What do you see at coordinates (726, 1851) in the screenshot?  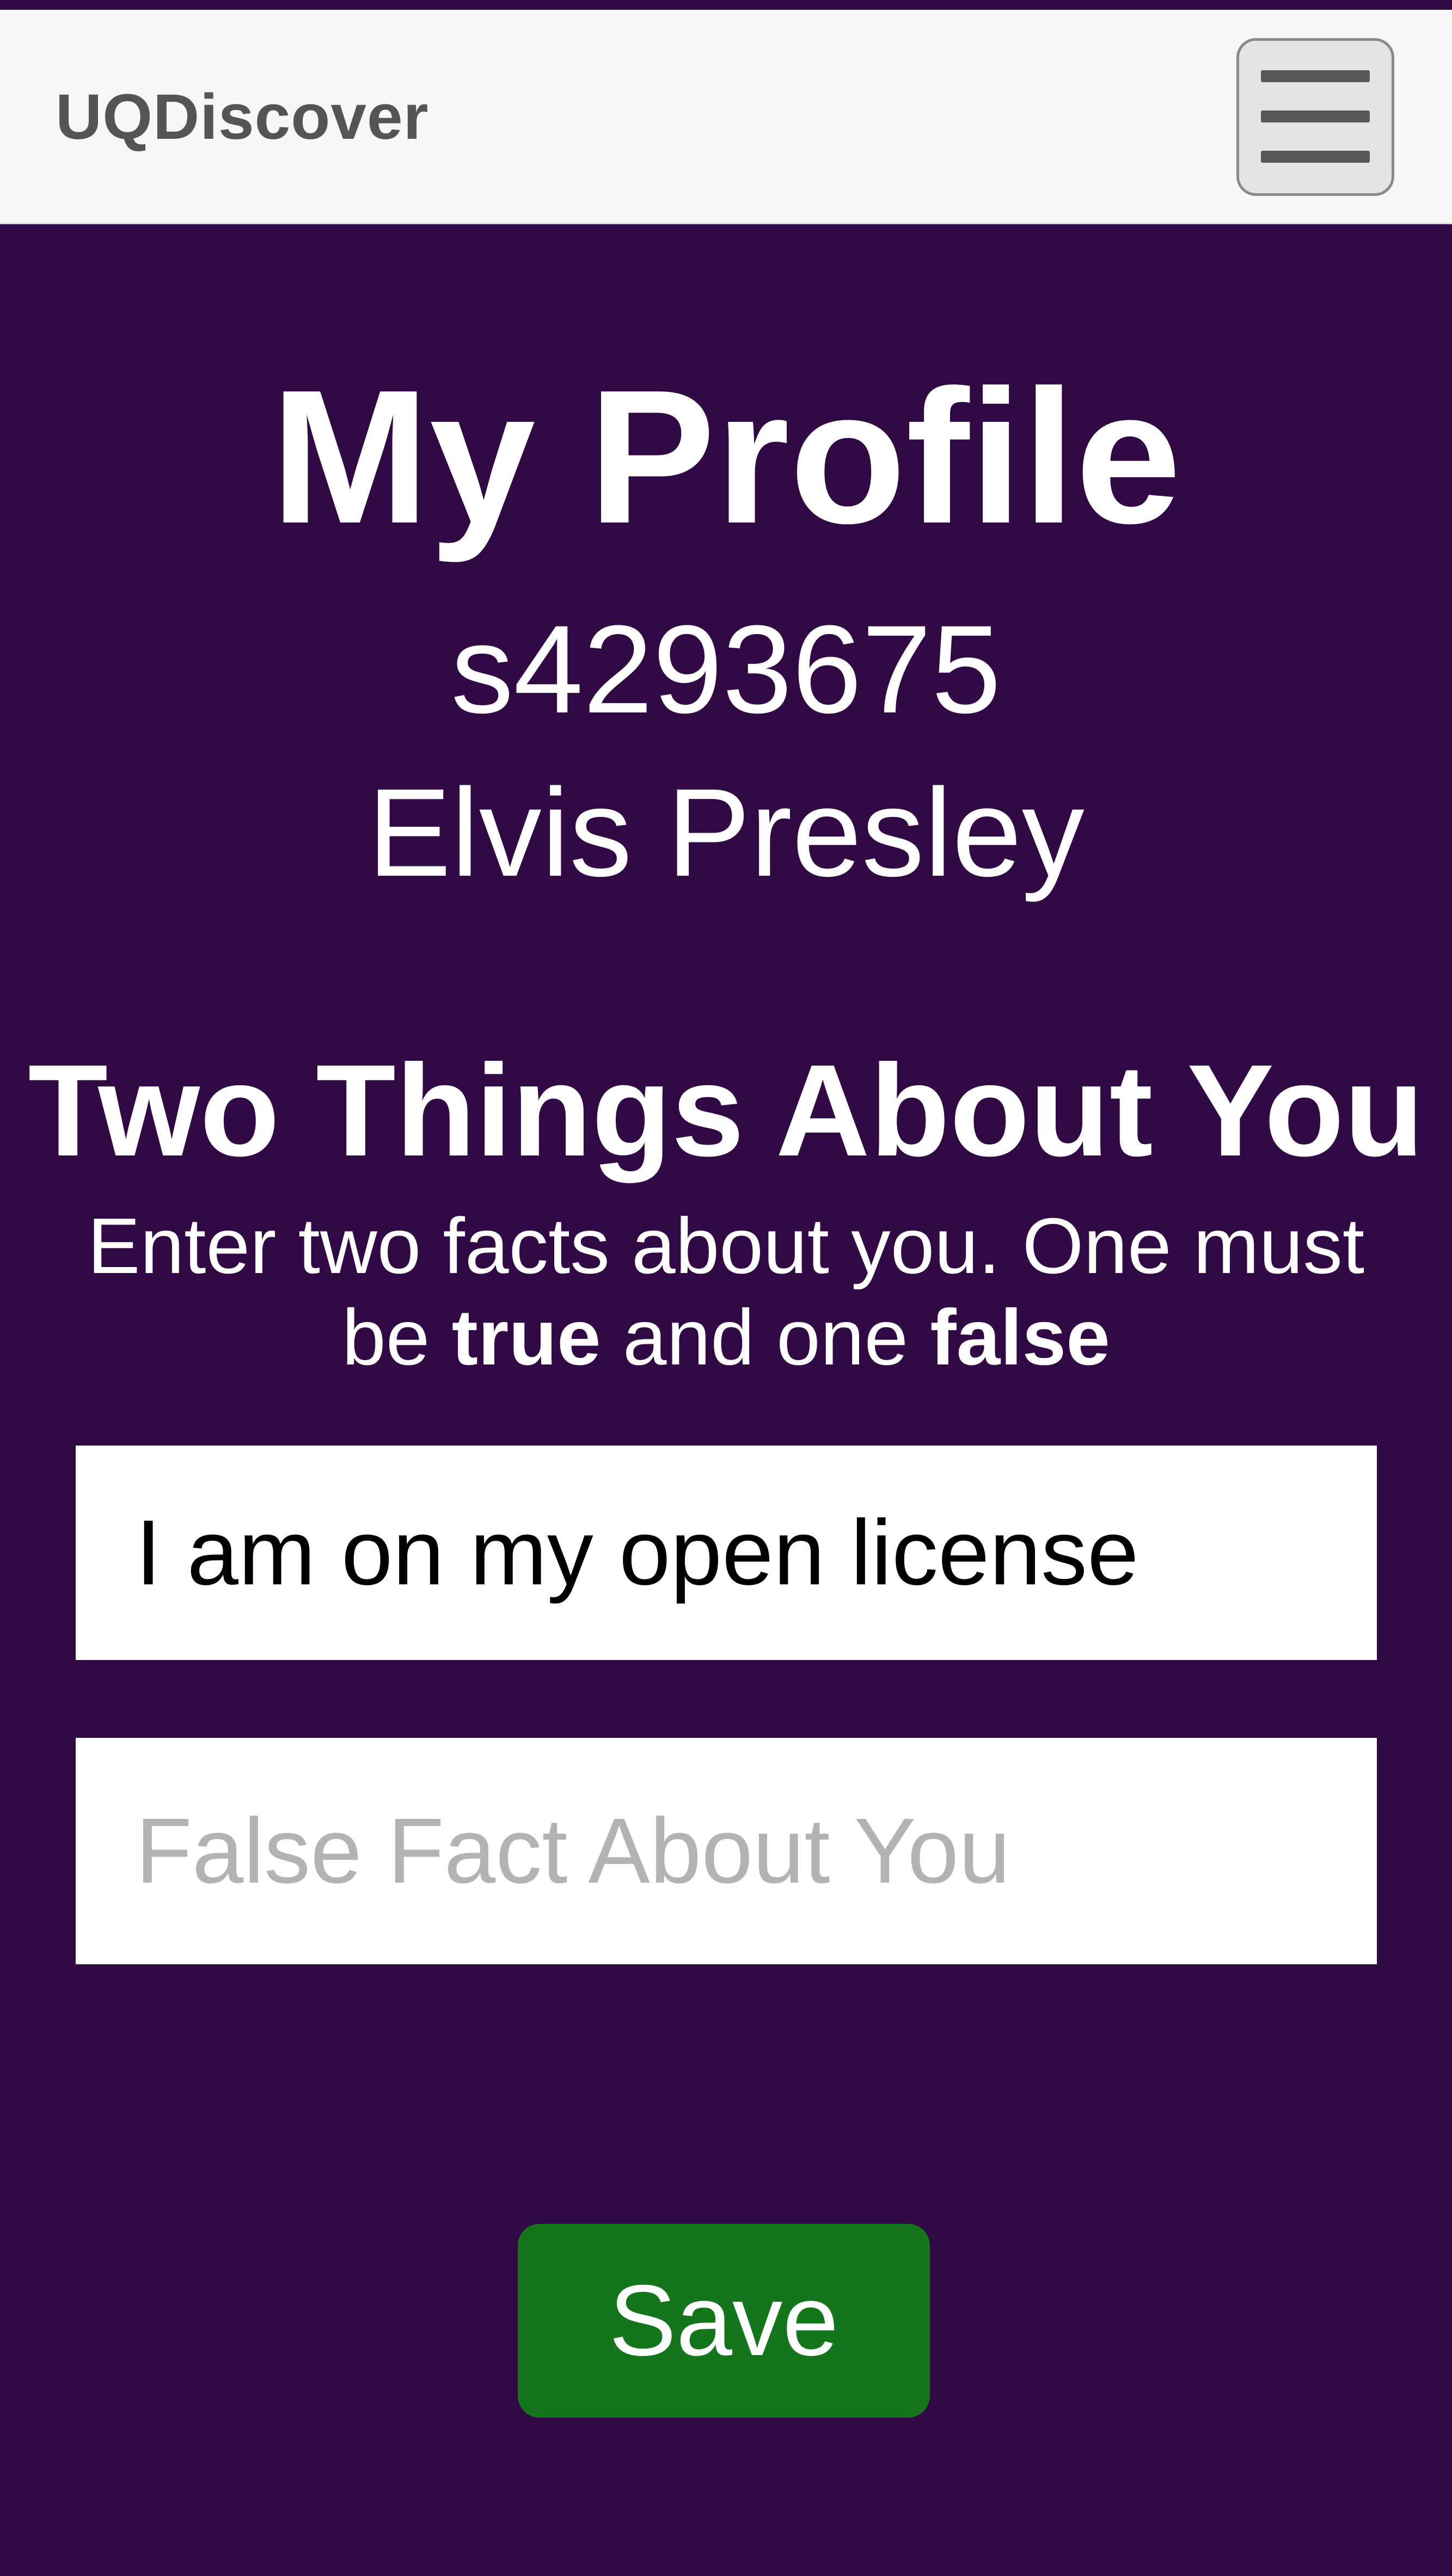 I see `false-fact-input` at bounding box center [726, 1851].